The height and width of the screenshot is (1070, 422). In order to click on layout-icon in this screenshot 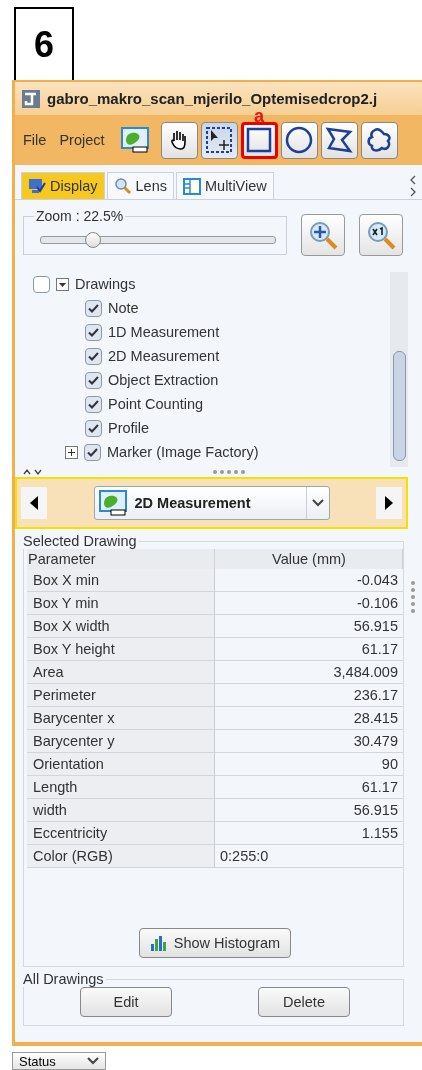, I will do `click(192, 186)`.